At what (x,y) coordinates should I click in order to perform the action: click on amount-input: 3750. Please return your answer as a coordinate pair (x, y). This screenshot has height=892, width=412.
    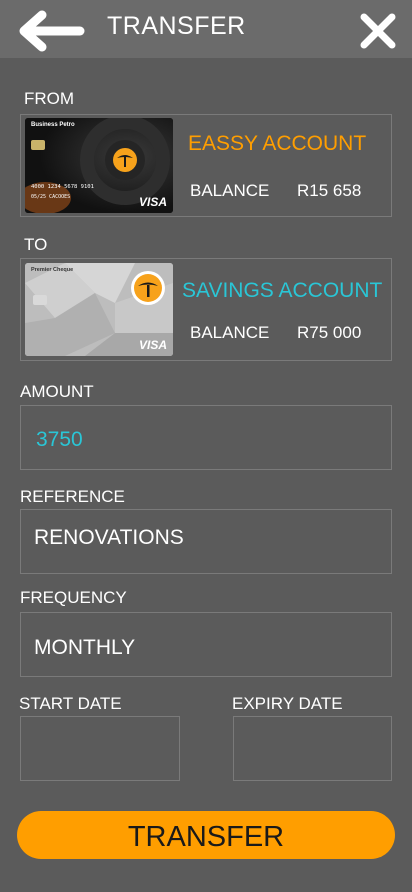
    Looking at the image, I should click on (206, 437).